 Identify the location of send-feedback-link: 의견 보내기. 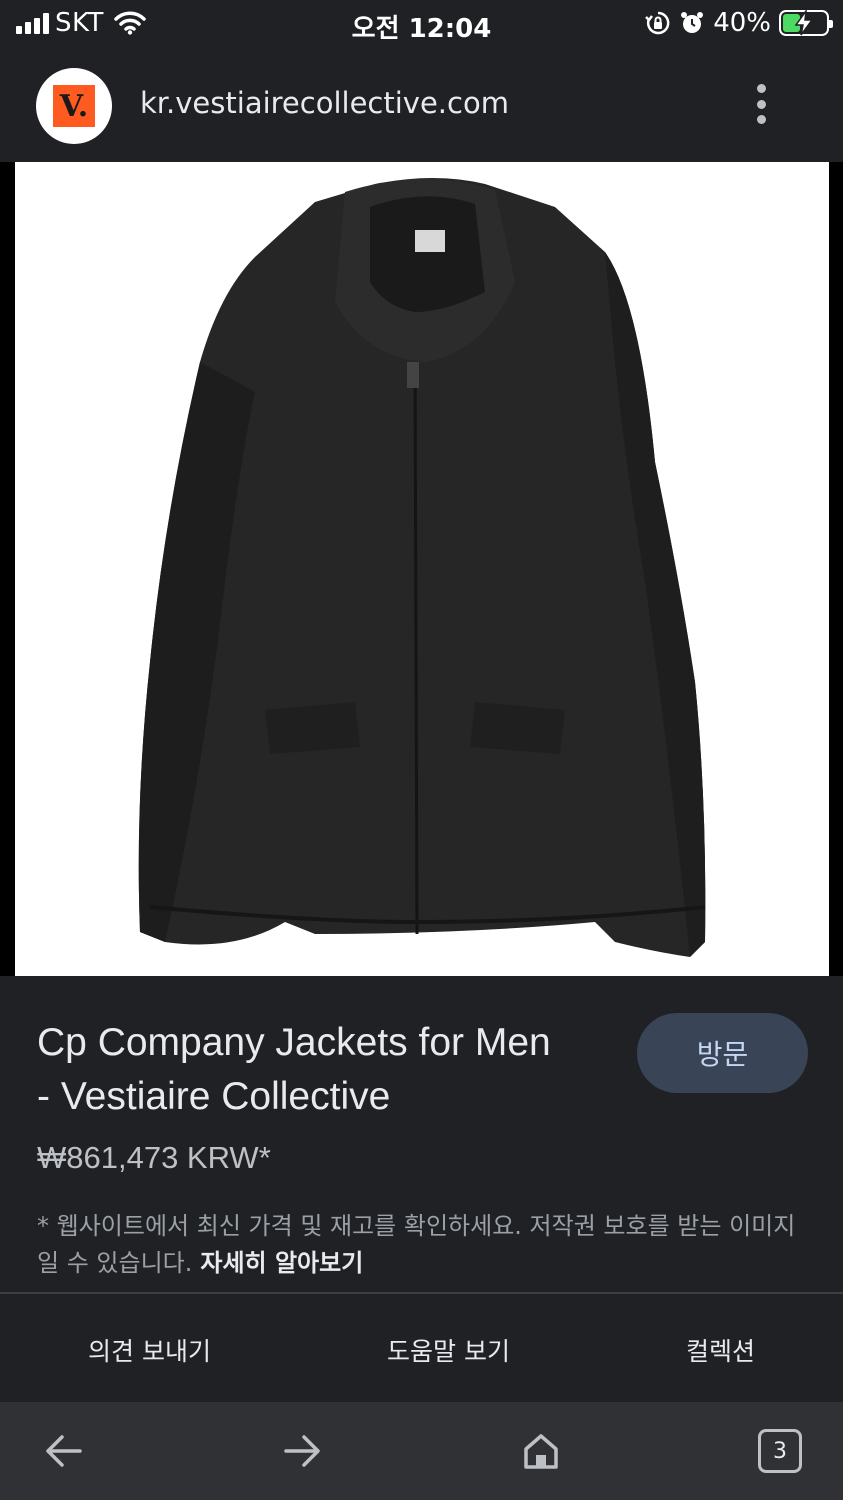
(149, 1350).